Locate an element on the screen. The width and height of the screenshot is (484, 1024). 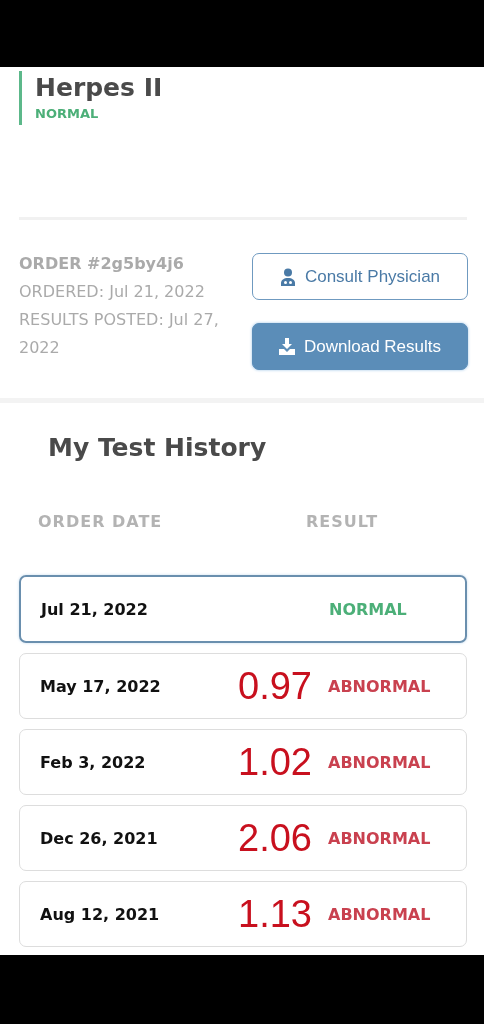
order-date: Feb 3, 2022 is located at coordinates (93, 762).